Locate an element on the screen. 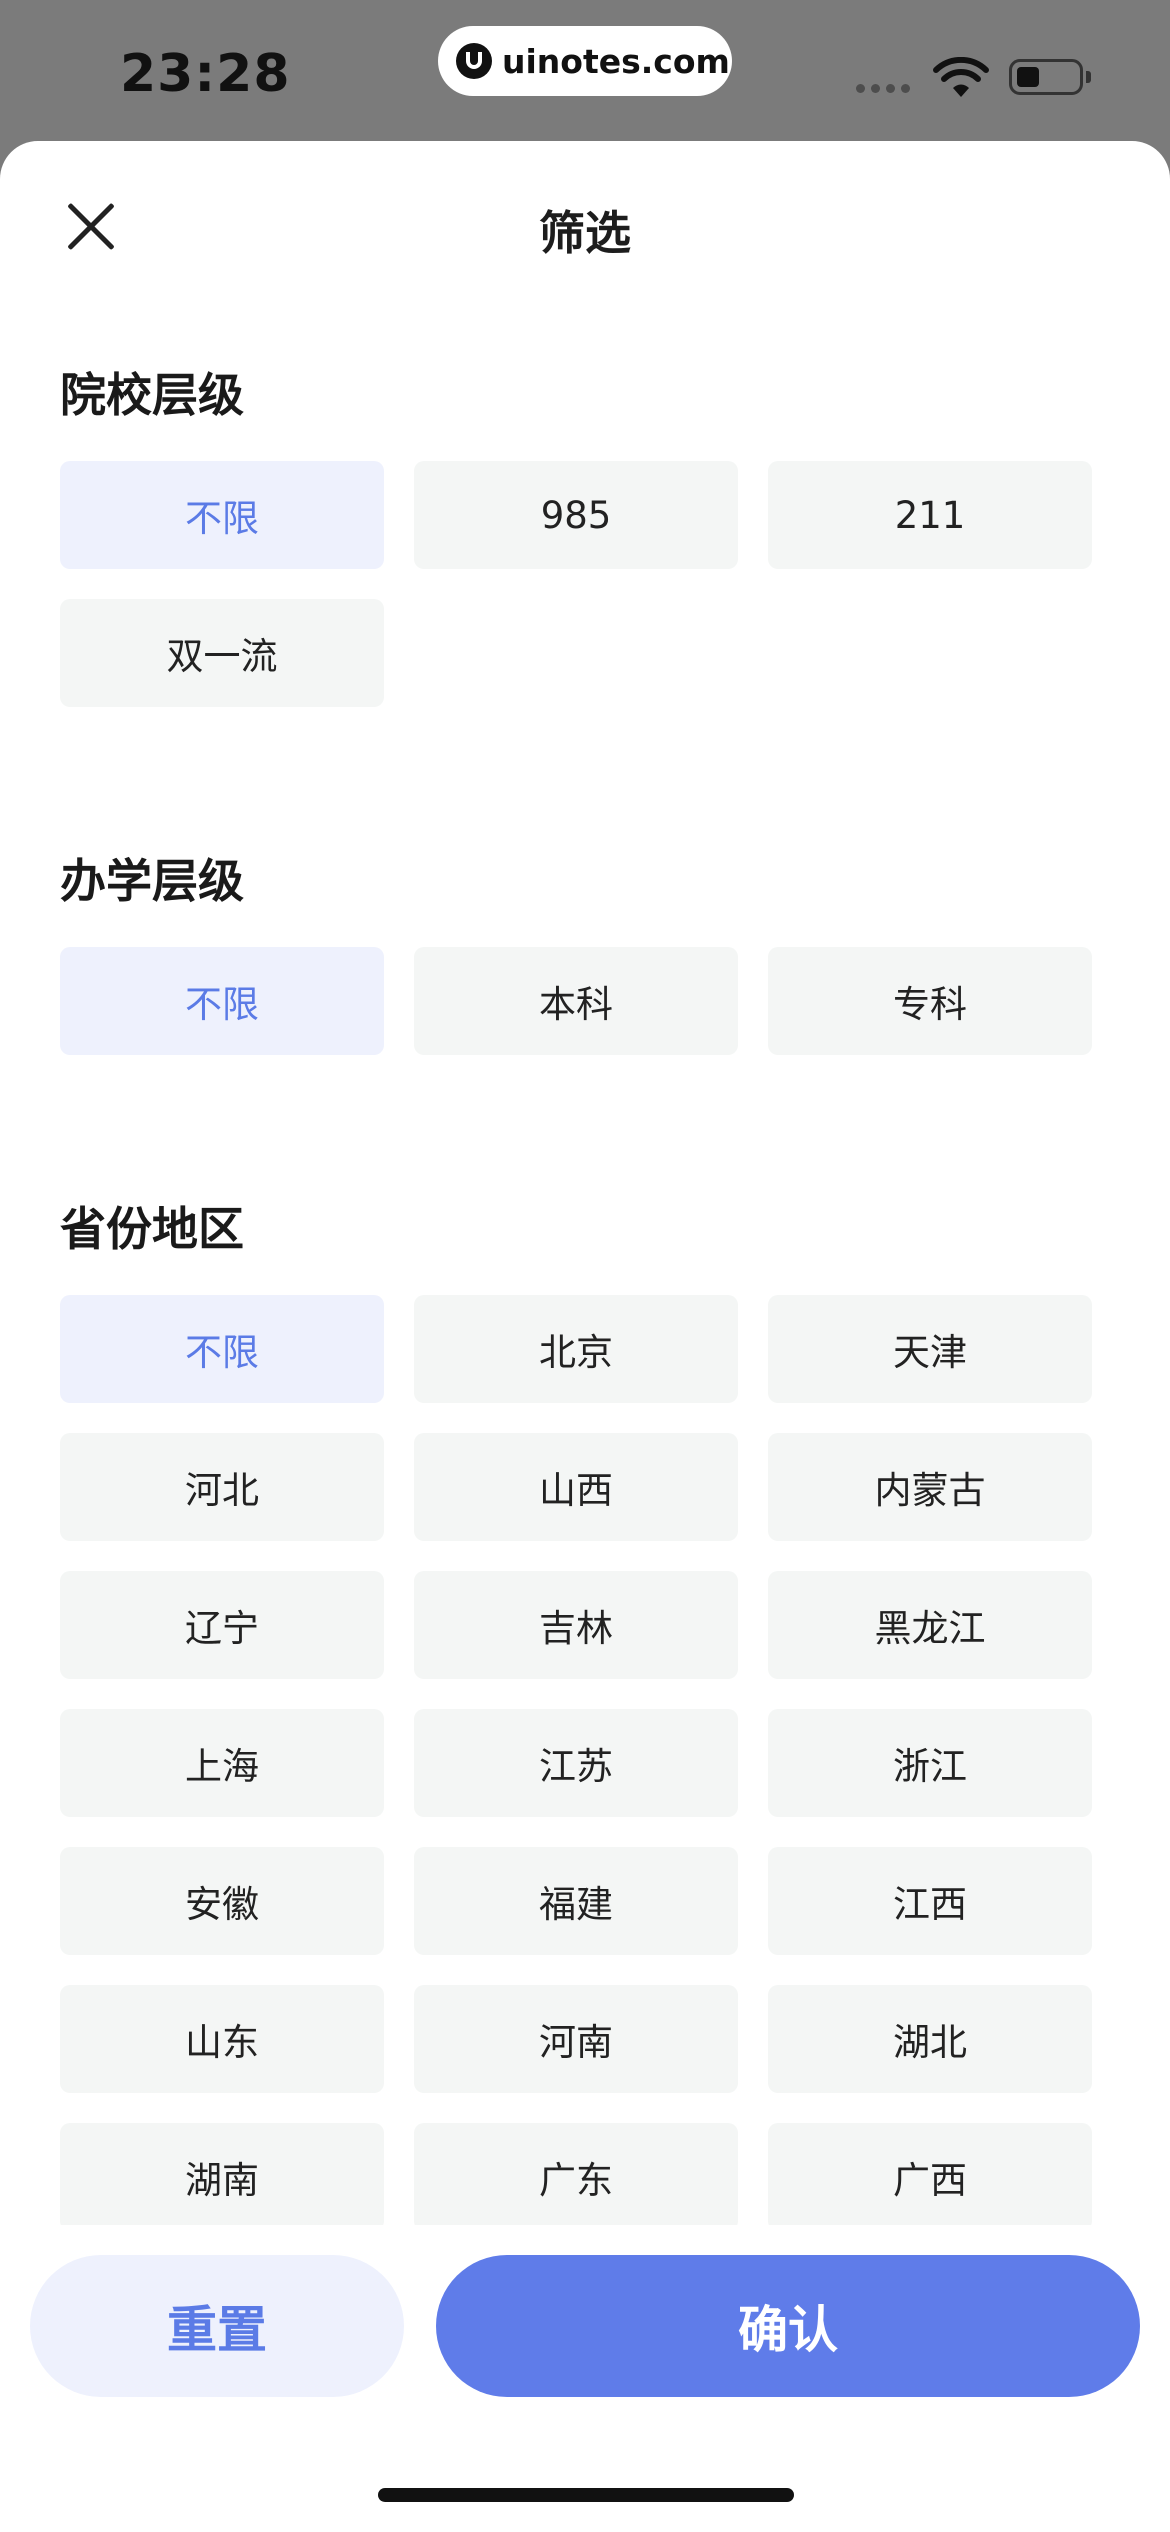 The image size is (1170, 2532). reset-button: 重置 is located at coordinates (217, 2326).